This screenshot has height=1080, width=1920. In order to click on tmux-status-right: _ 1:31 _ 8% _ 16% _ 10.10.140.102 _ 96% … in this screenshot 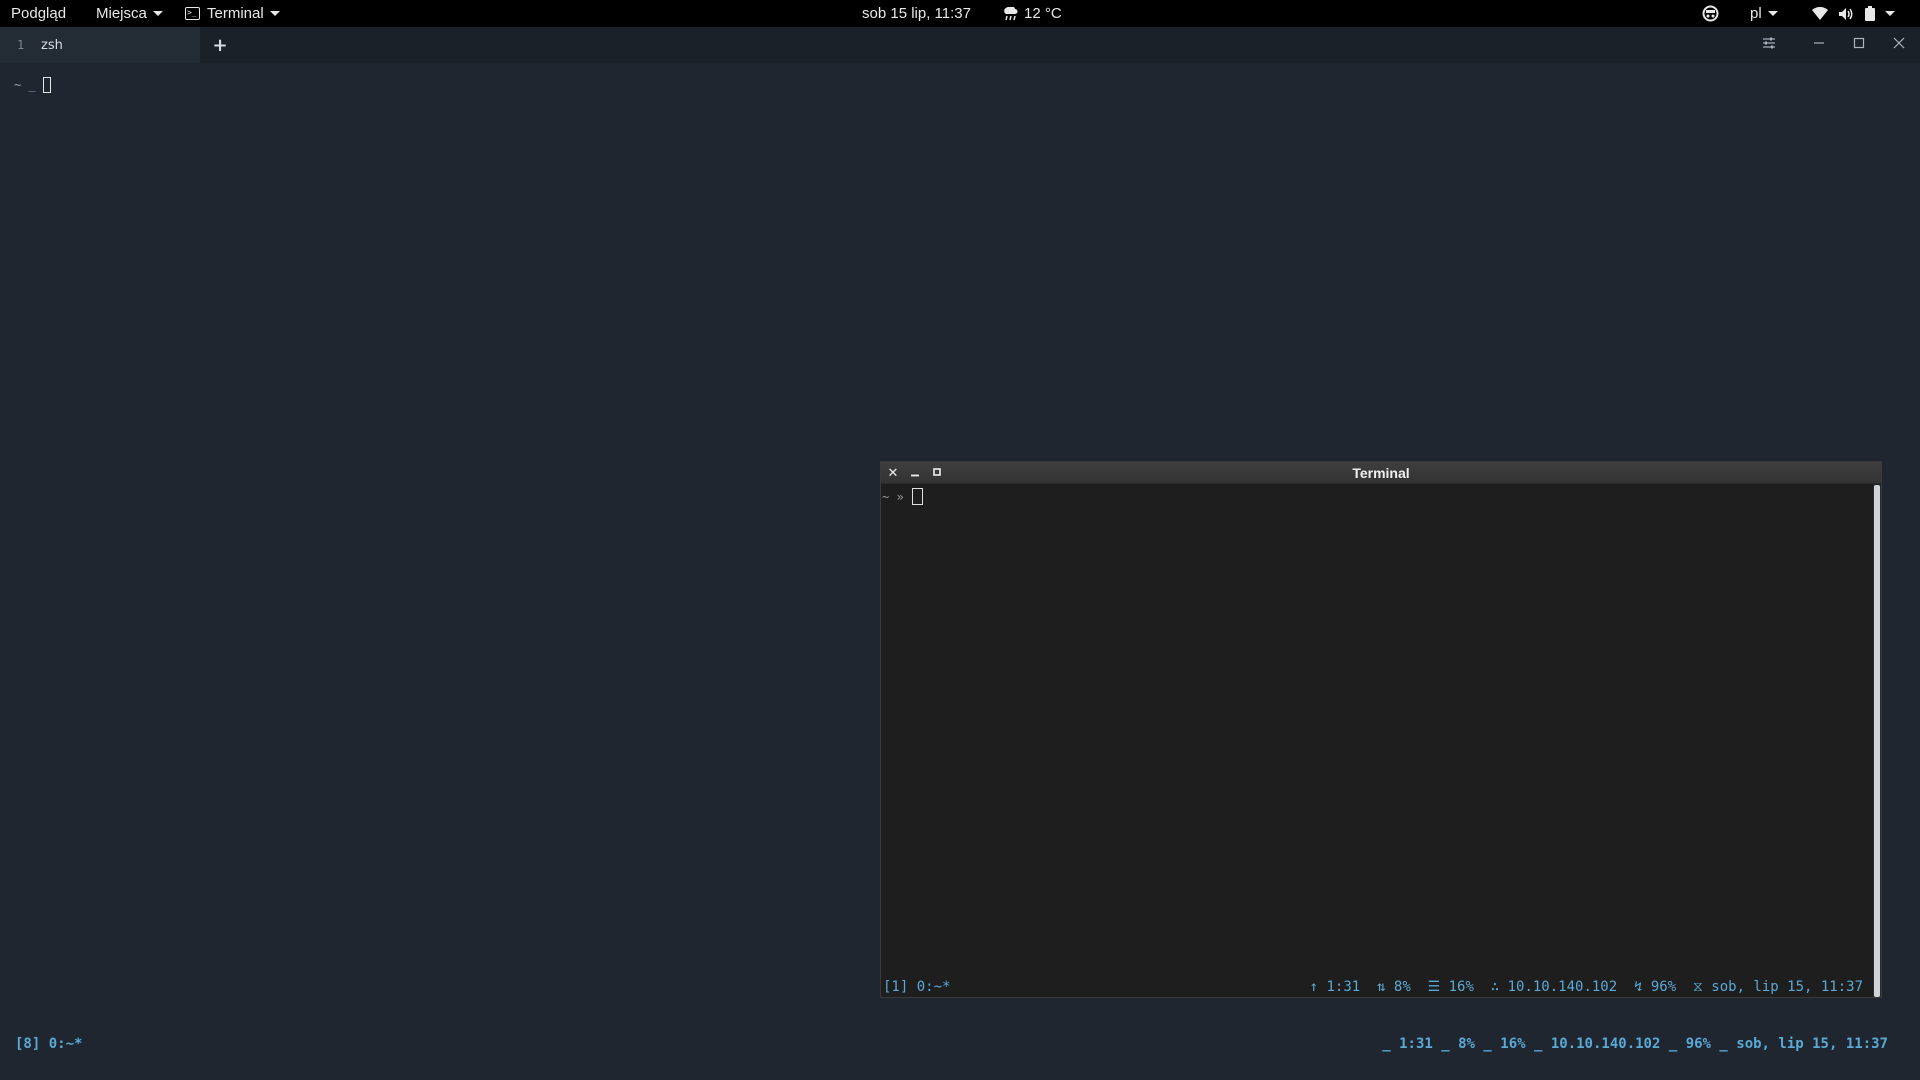, I will do `click(1635, 1044)`.